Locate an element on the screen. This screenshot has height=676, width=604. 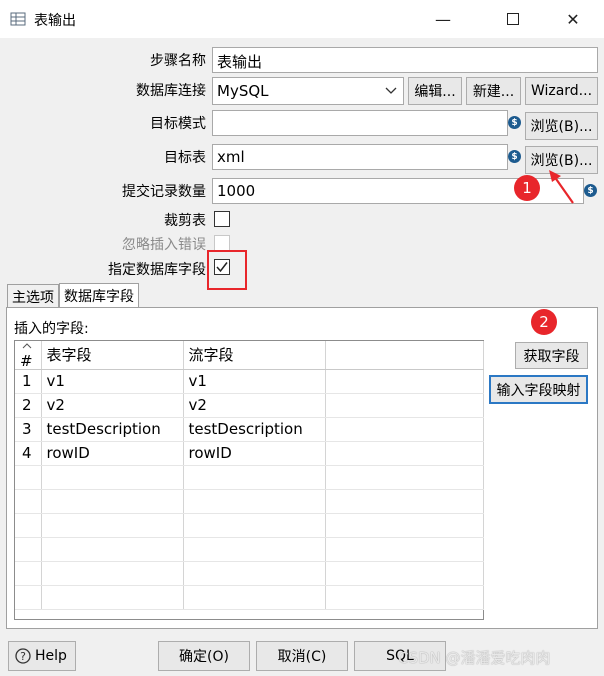
close-icon: ✕ is located at coordinates (573, 19).